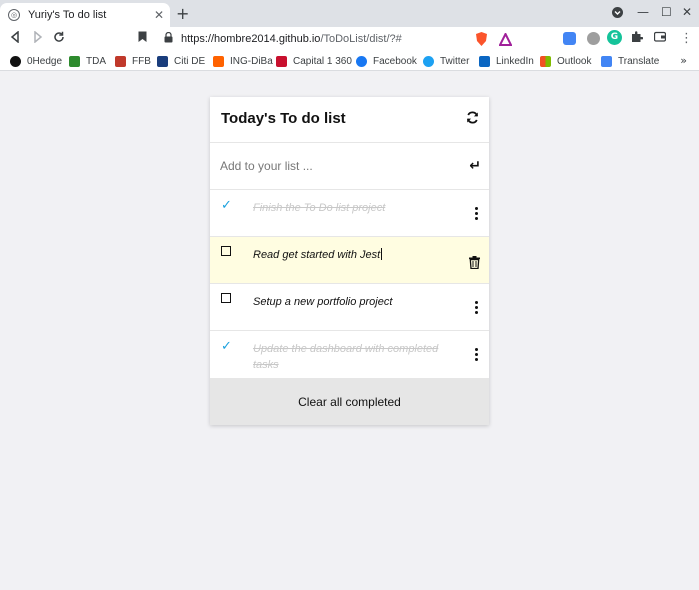 The height and width of the screenshot is (590, 699). I want to click on todo-item-edit-field: Read get started with Jest, so click(353, 255).